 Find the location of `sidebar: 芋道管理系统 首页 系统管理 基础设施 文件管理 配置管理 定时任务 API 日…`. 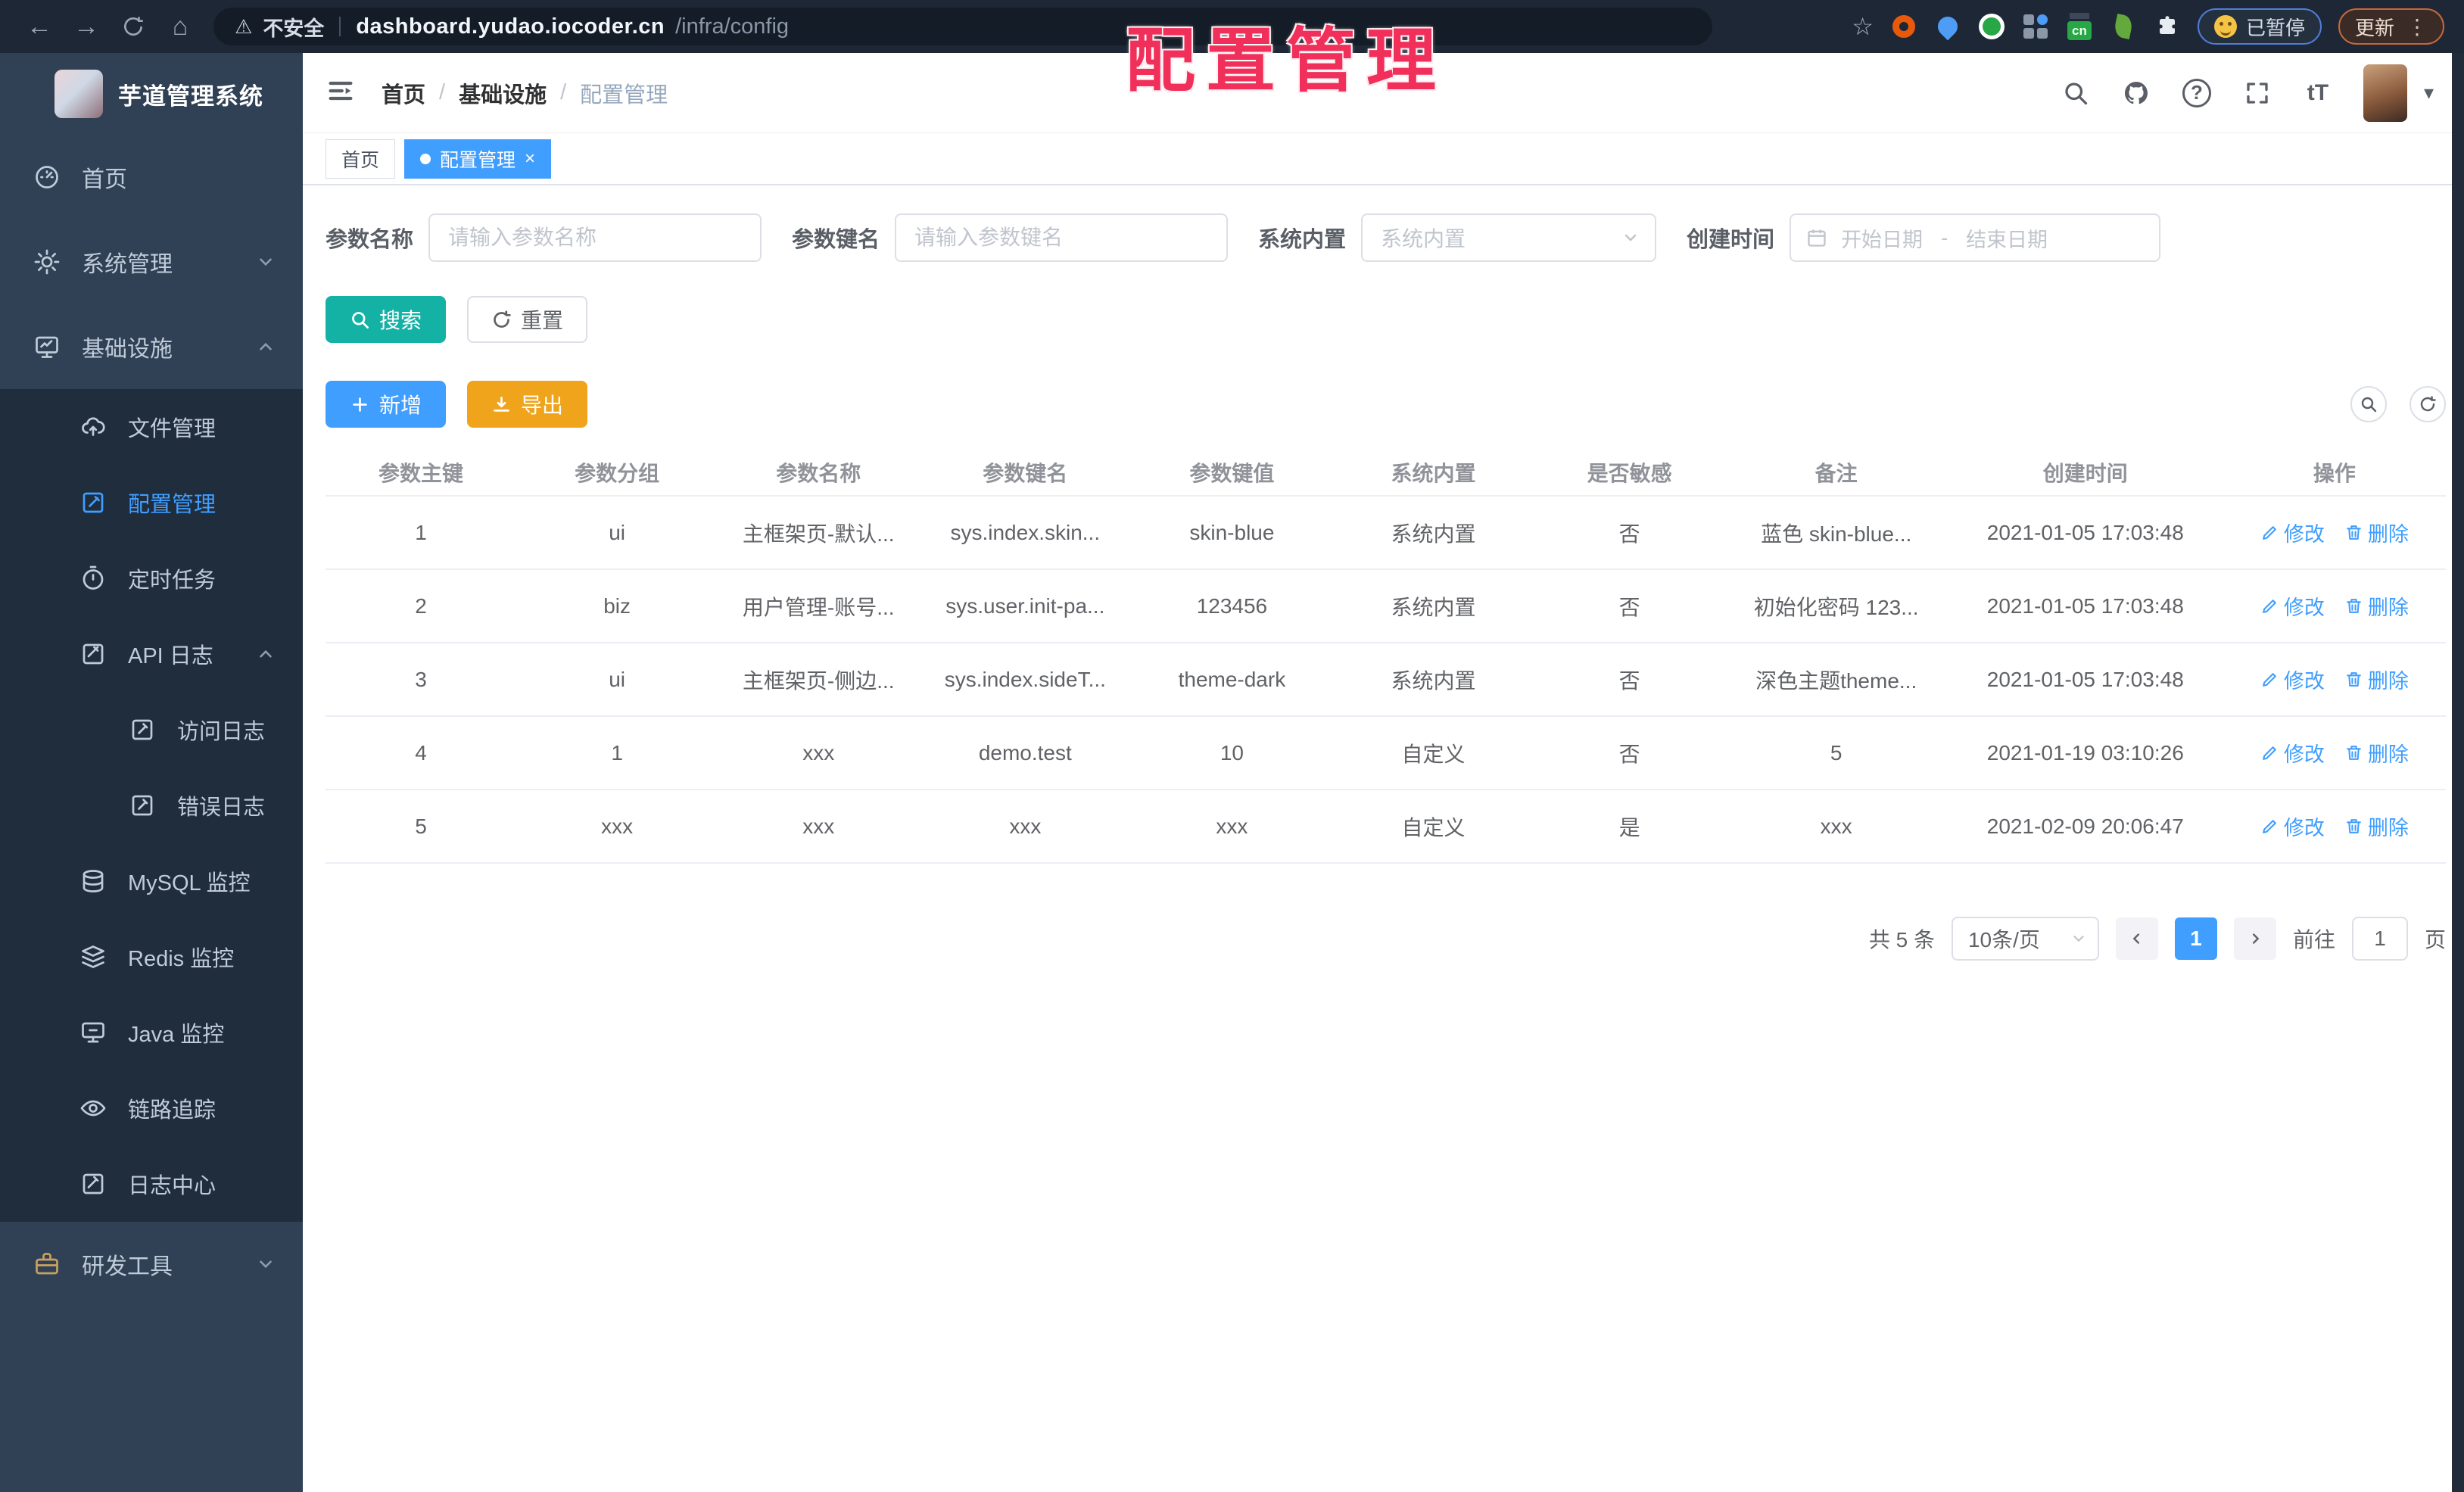

sidebar: 芋道管理系统 首页 系统管理 基础设施 文件管理 配置管理 定时任务 API 日… is located at coordinates (151, 772).